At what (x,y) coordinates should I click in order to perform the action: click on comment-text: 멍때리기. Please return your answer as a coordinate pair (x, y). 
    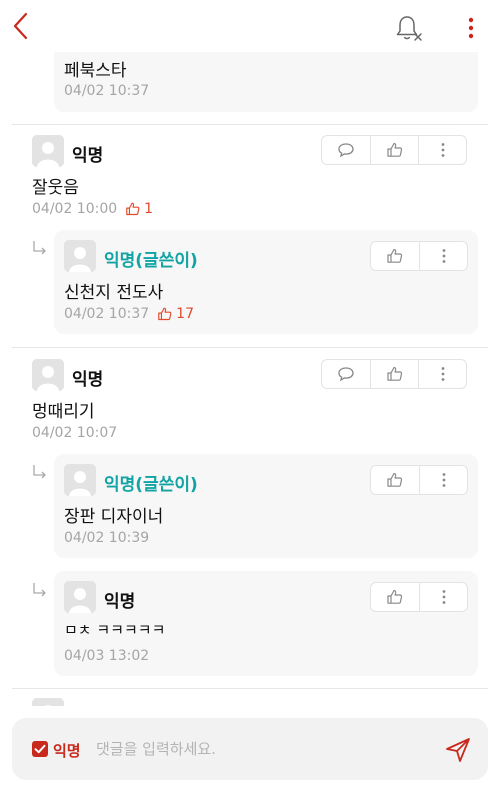
    Looking at the image, I should click on (63, 412).